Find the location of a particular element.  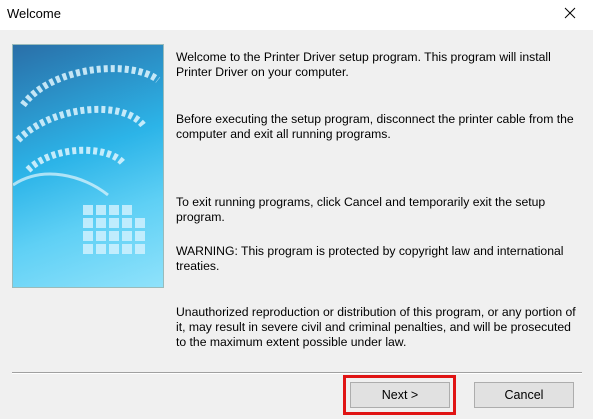

next-button: Next > is located at coordinates (400, 395).